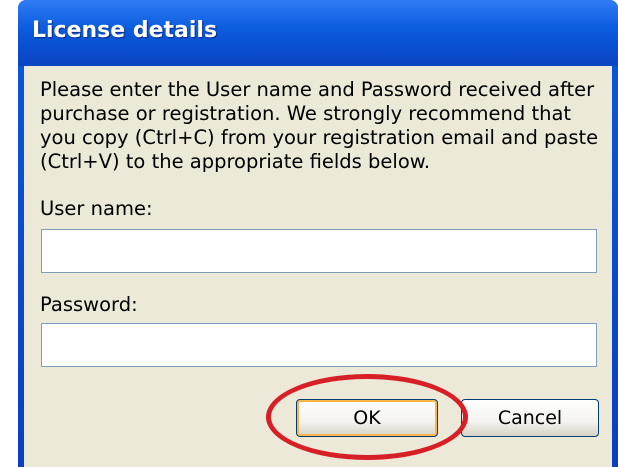 The image size is (618, 467). I want to click on username-field, so click(319, 251).